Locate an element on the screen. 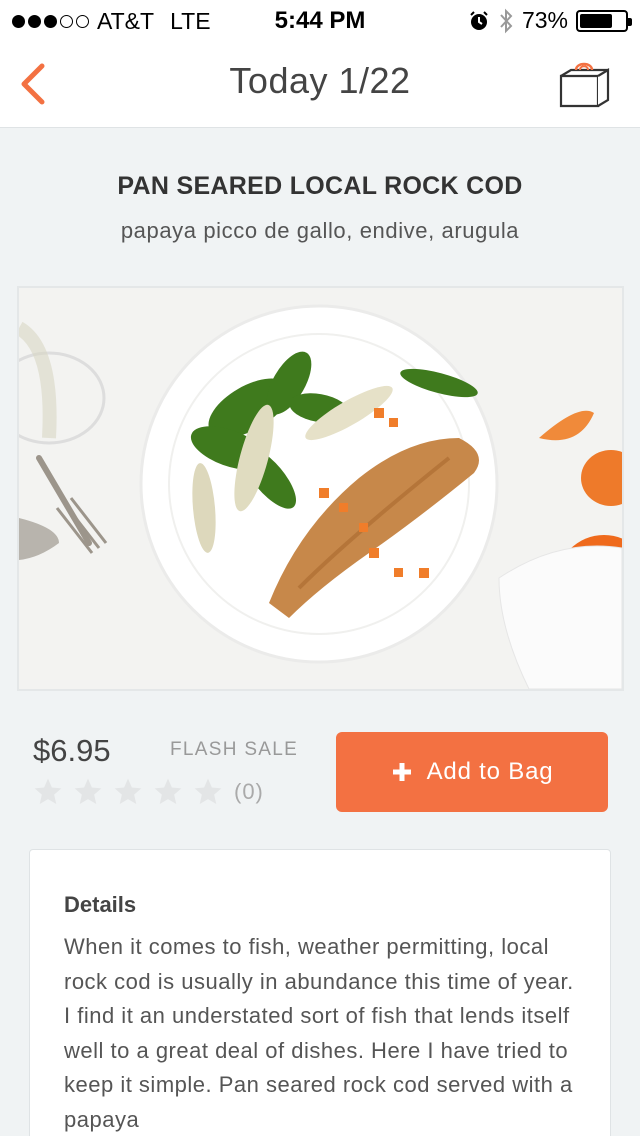  details-title: Details is located at coordinates (100, 904).